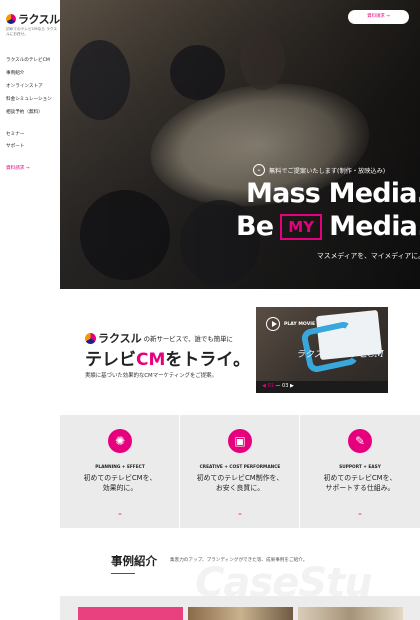 Image resolution: width=420 pixels, height=620 pixels. I want to click on next-icon: ▶, so click(292, 386).